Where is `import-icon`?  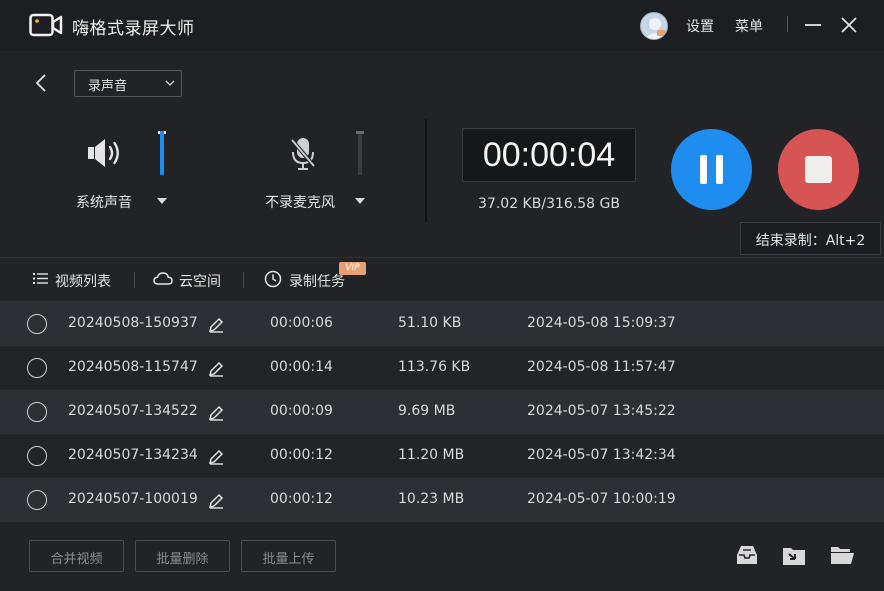
import-icon is located at coordinates (794, 555).